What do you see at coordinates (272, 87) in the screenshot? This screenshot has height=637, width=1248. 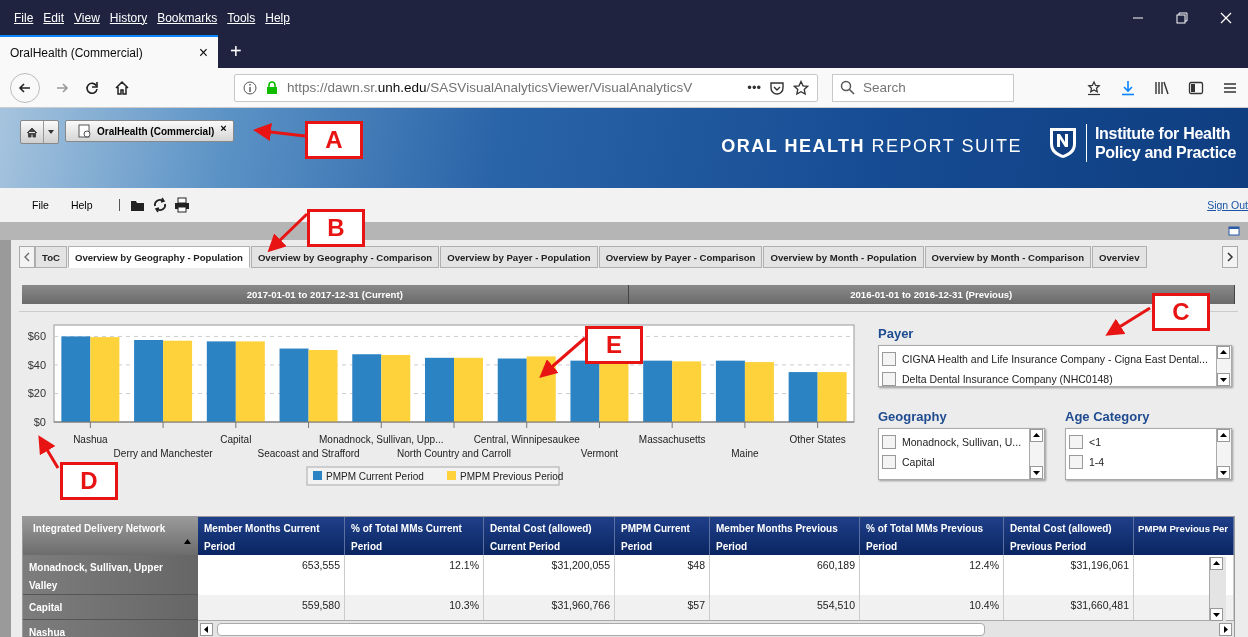 I see `lock-icon` at bounding box center [272, 87].